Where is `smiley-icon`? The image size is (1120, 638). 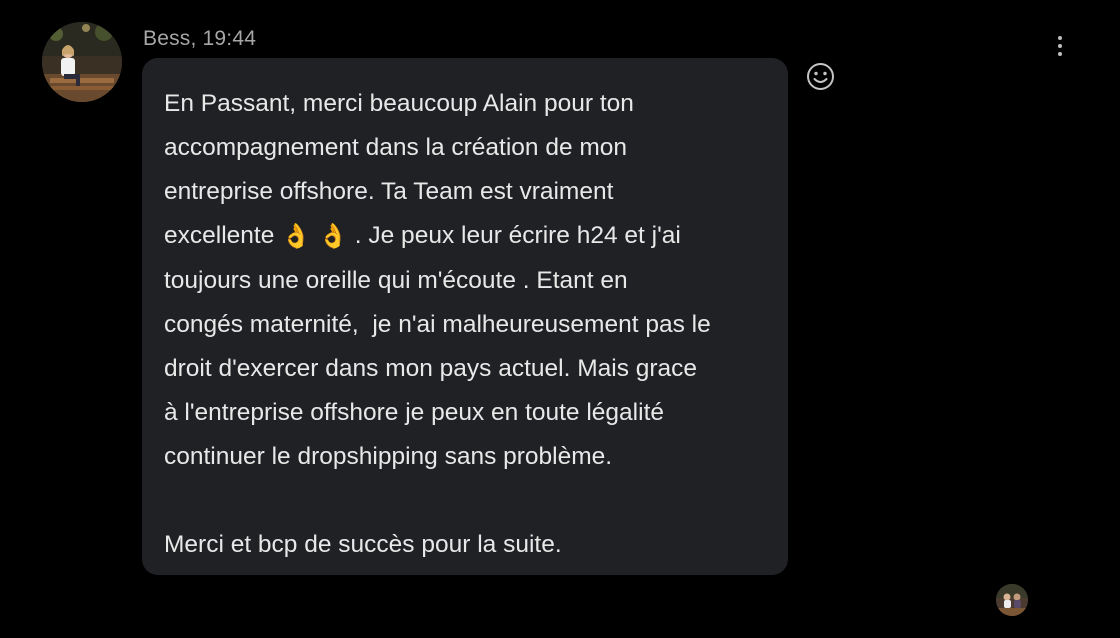 smiley-icon is located at coordinates (820, 76).